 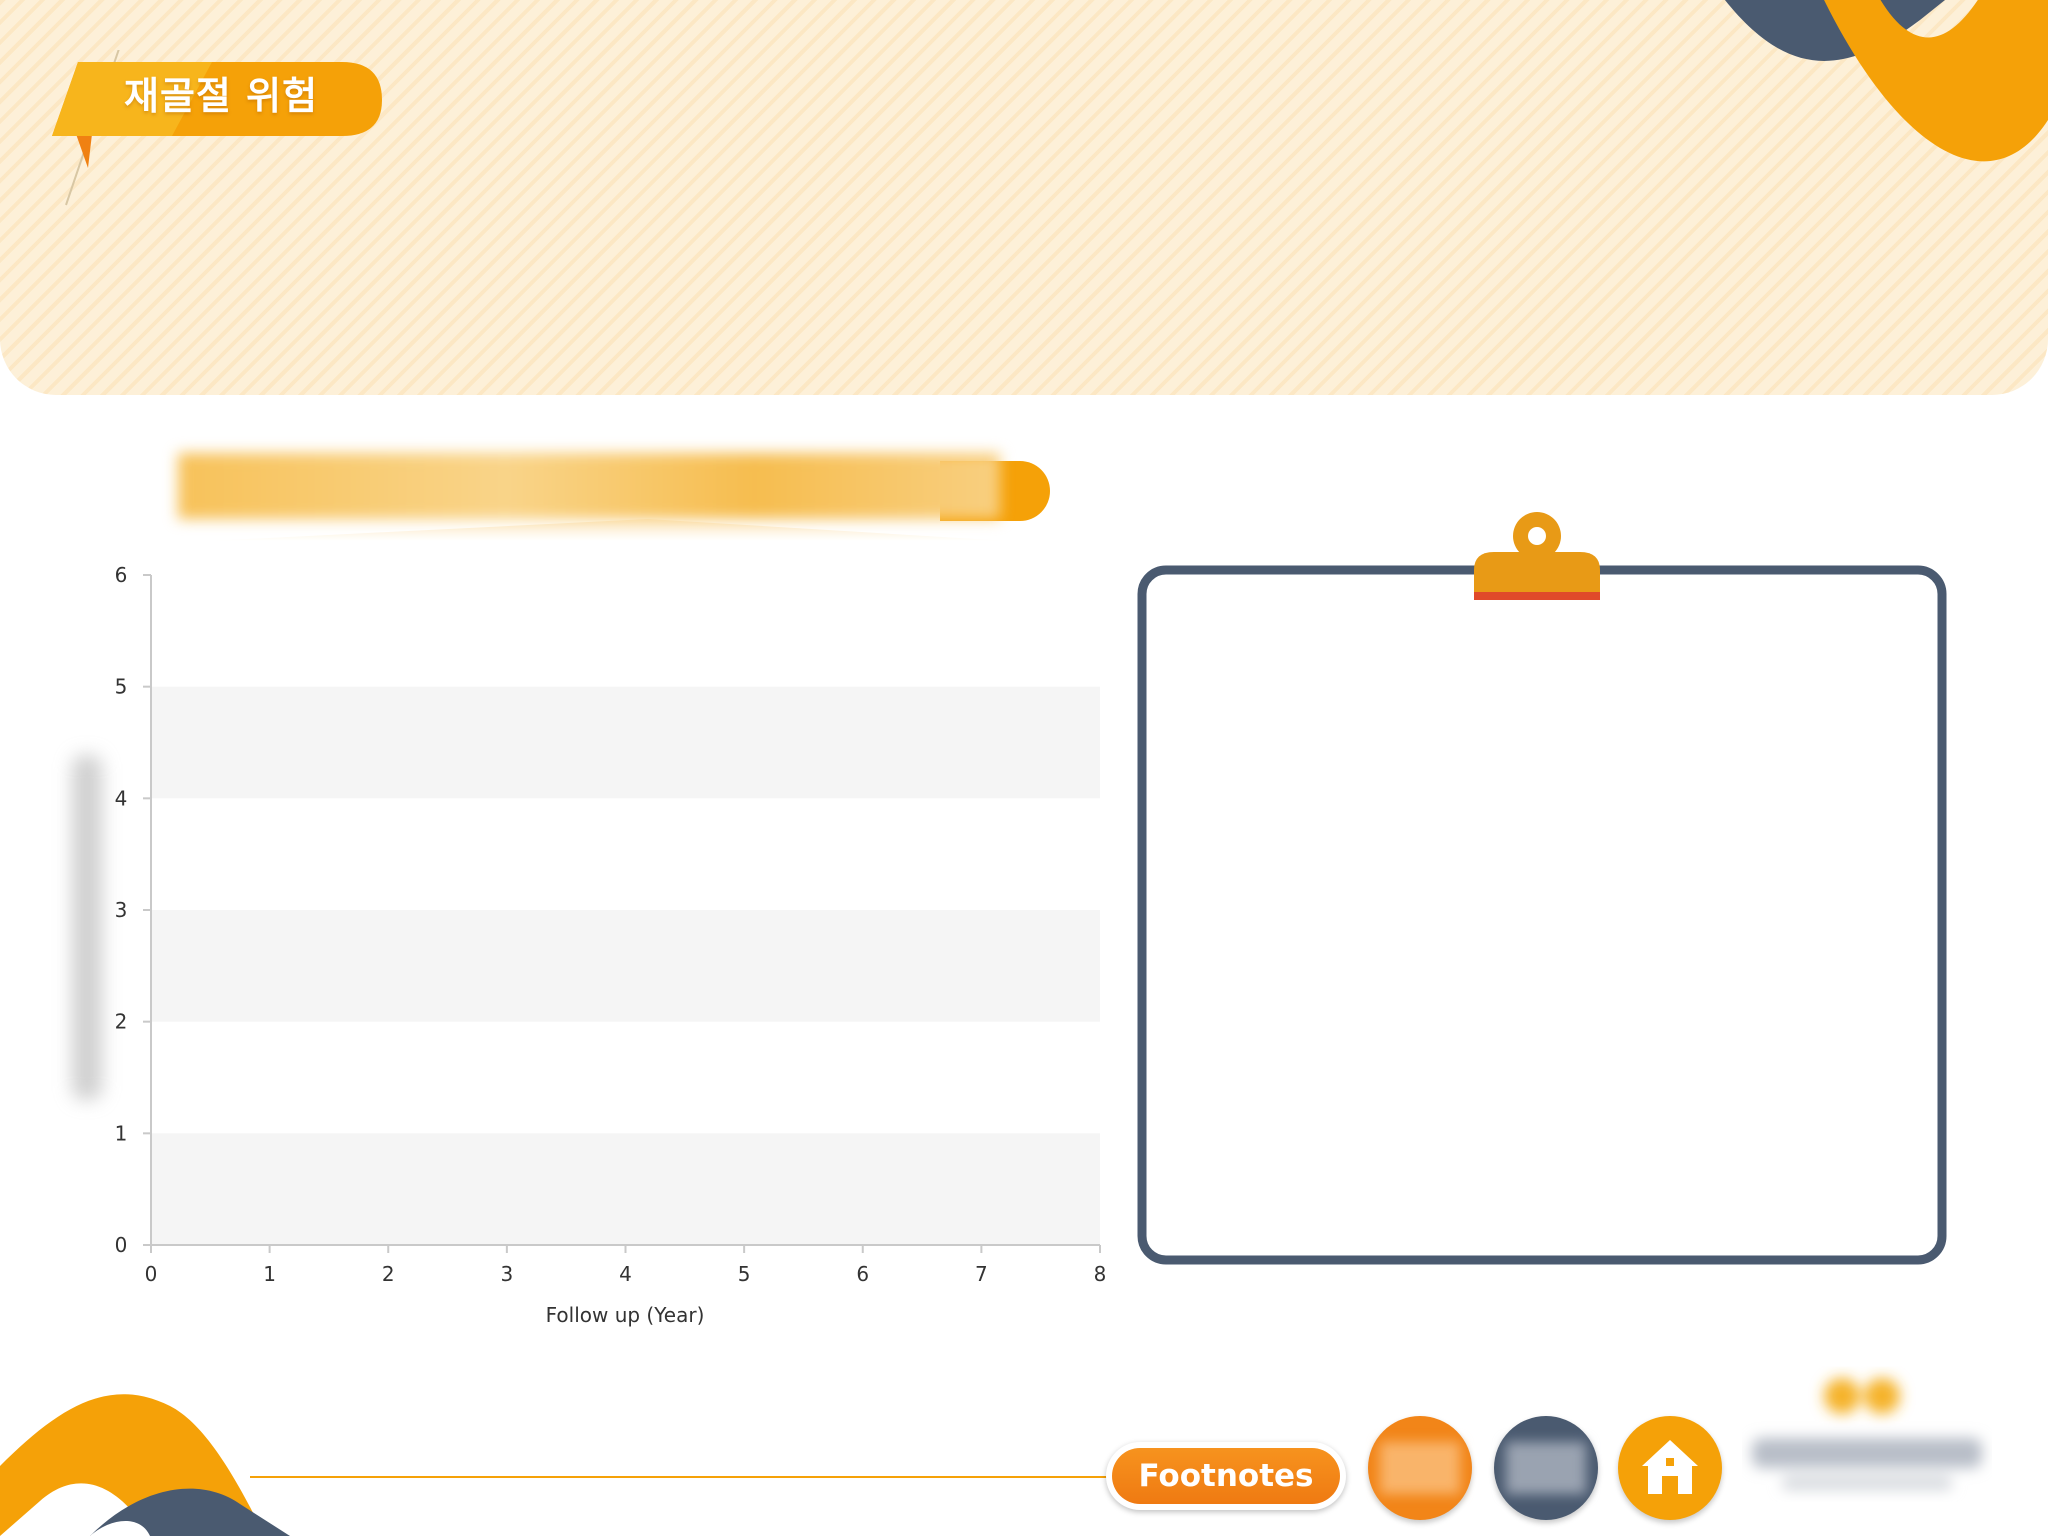 I want to click on footnotes-button-label: Footnotes, so click(x=1226, y=1476).